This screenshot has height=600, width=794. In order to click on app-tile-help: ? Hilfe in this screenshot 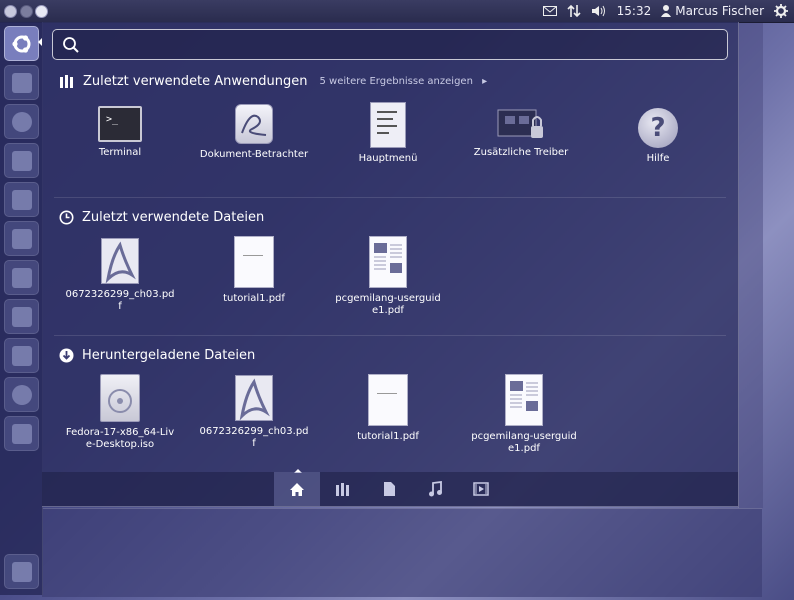, I will do `click(658, 136)`.